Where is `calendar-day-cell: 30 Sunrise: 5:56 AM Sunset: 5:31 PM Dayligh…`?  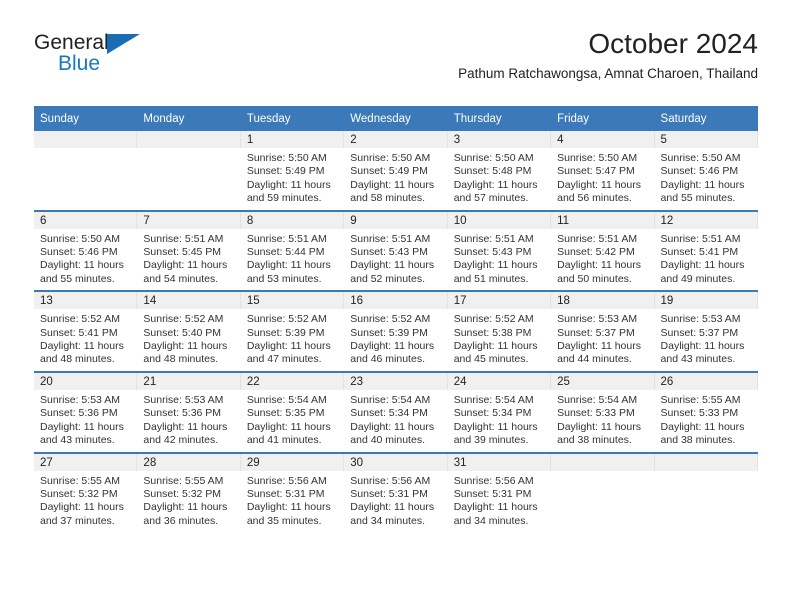 calendar-day-cell: 30 Sunrise: 5:56 AM Sunset: 5:31 PM Dayligh… is located at coordinates (396, 492).